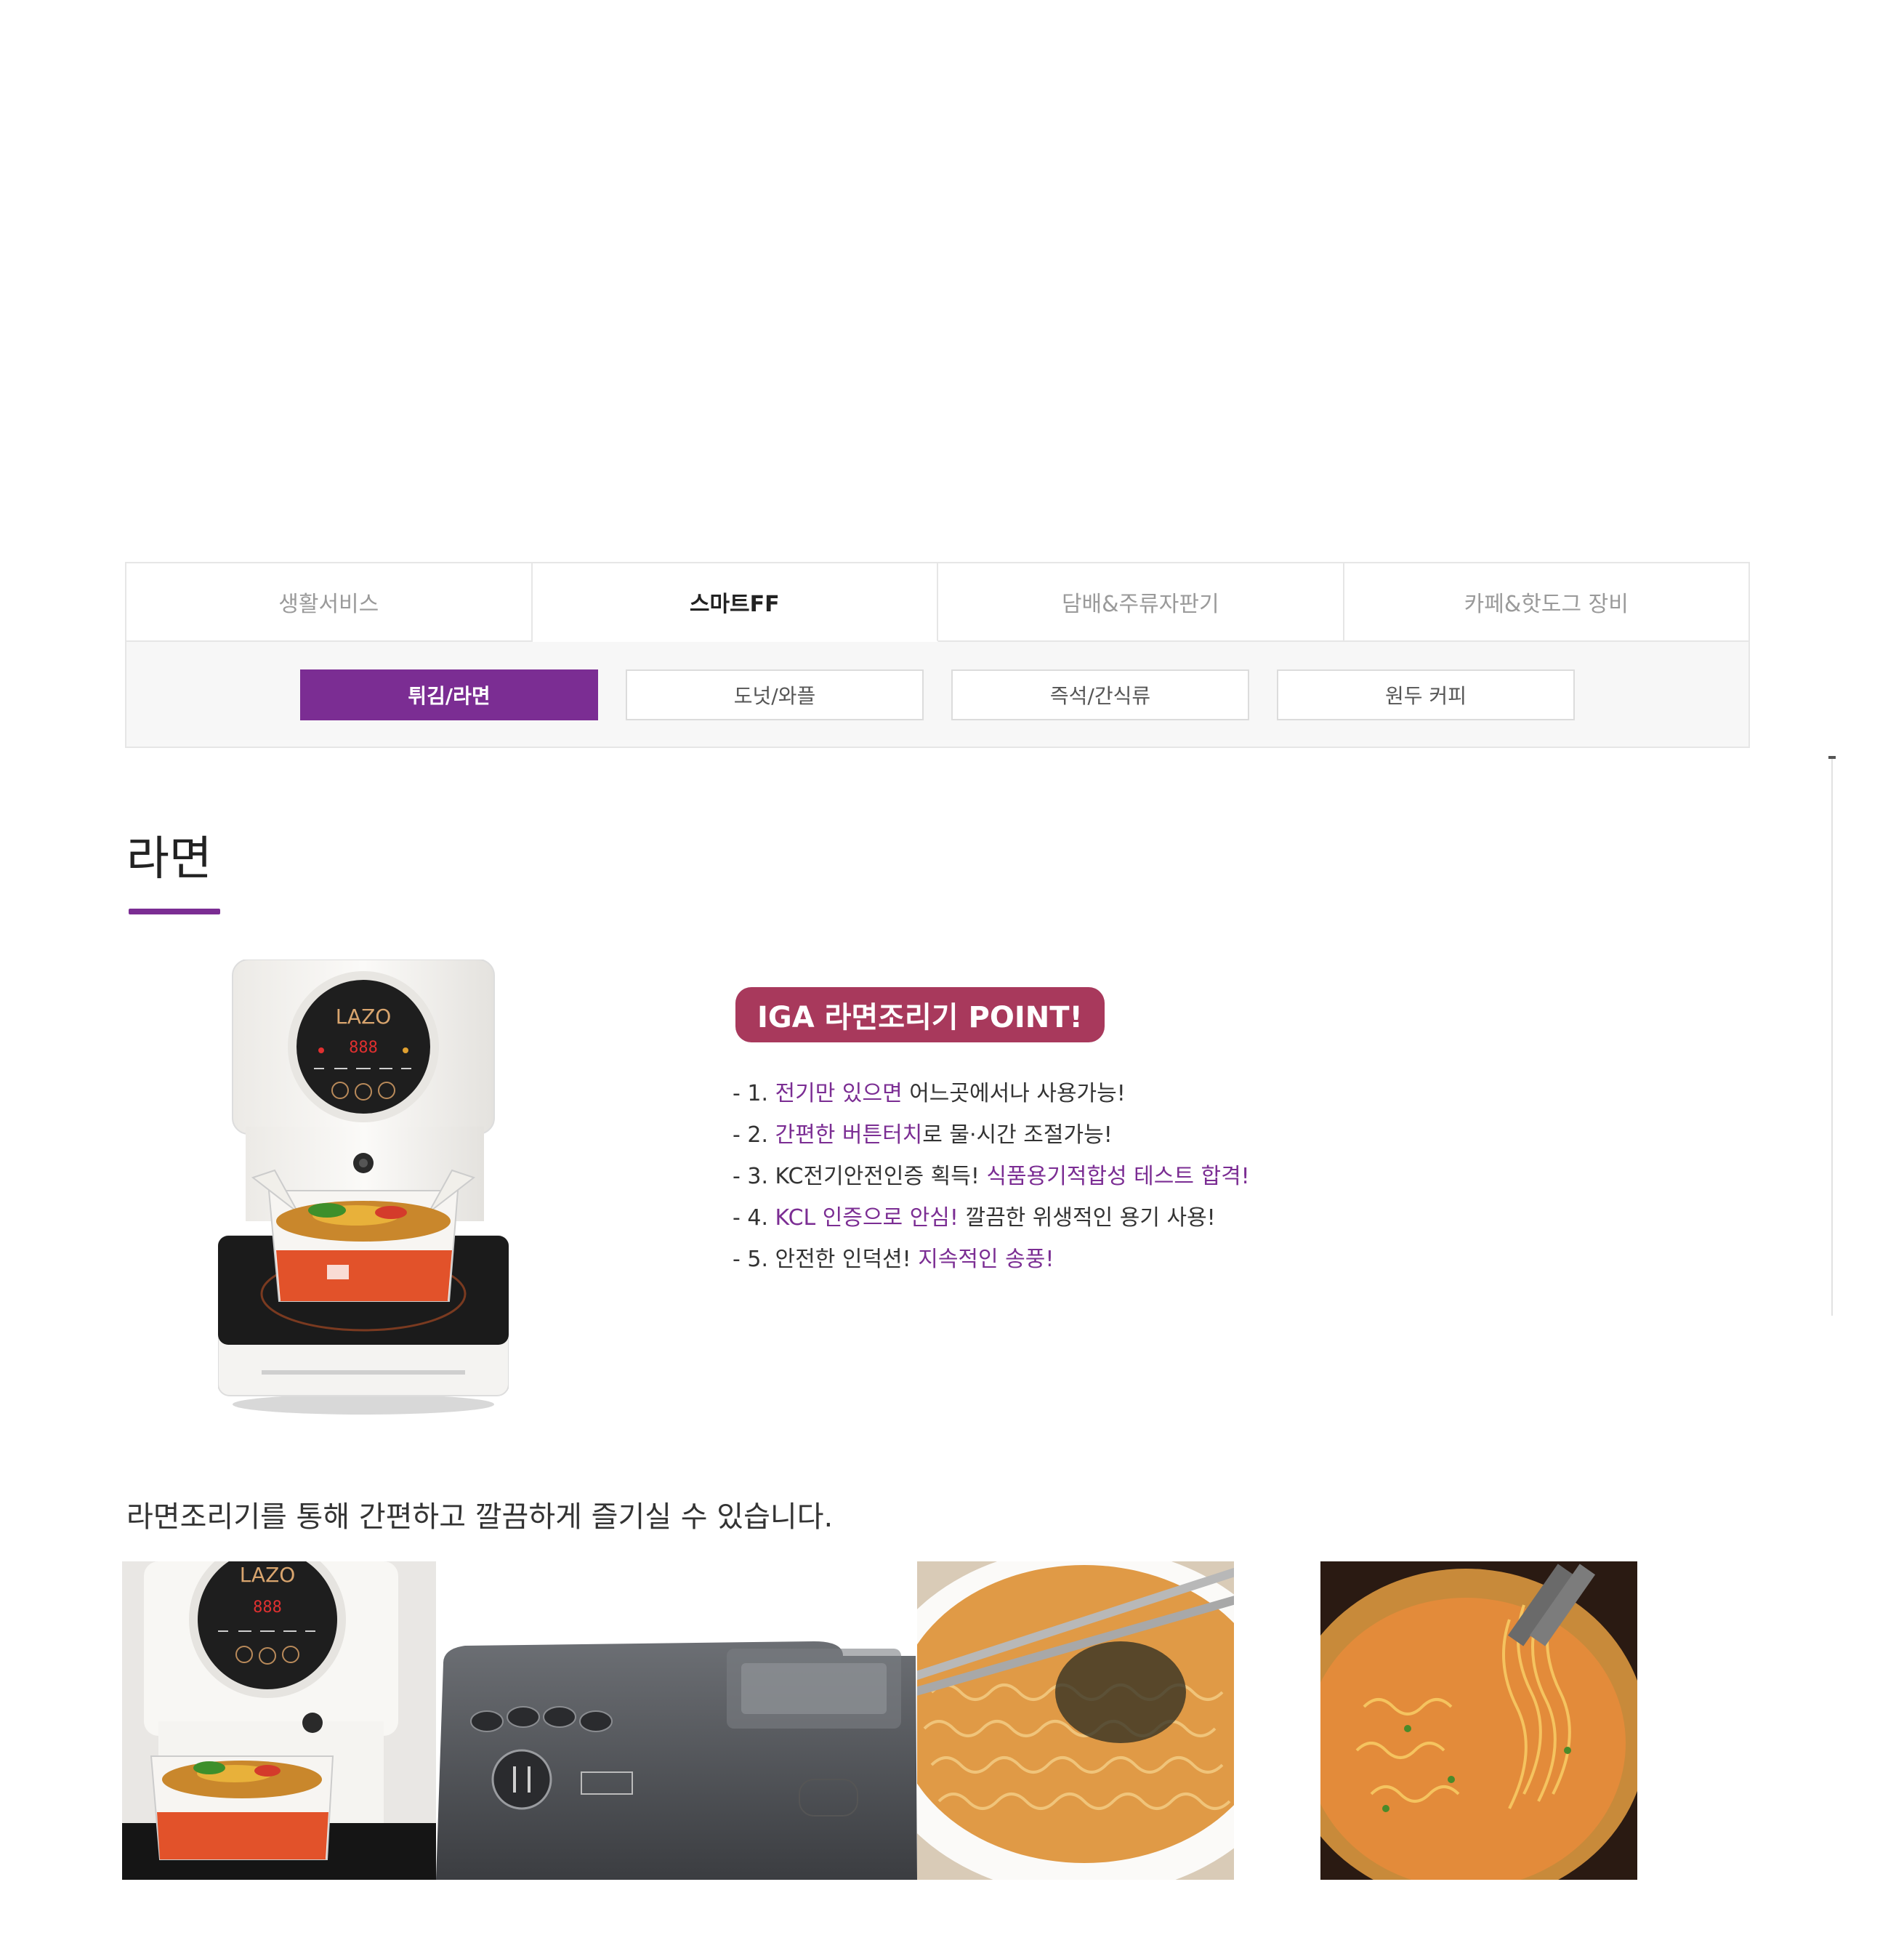 The height and width of the screenshot is (1959, 1904). I want to click on subtab-bean-coffee: 원두 커피, so click(1426, 694).